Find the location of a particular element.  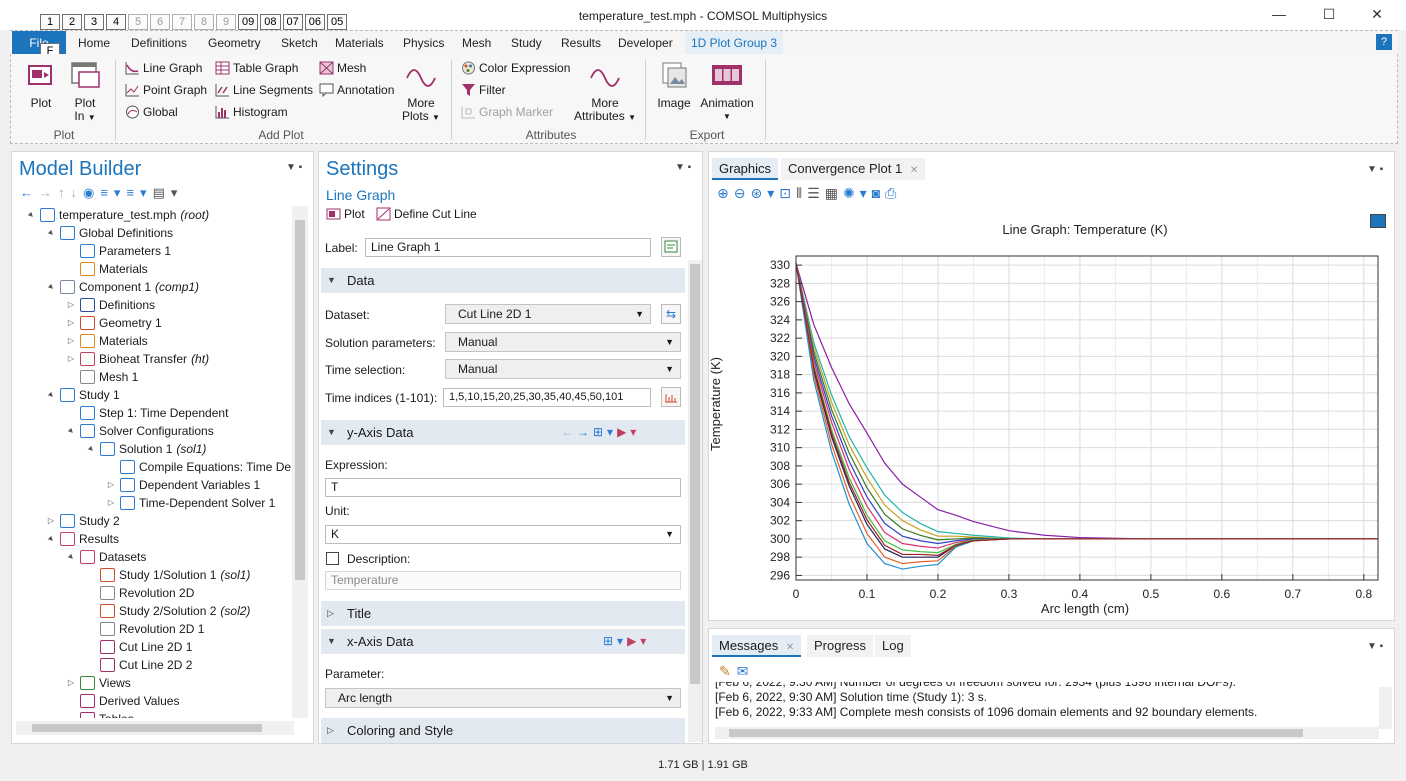

settings-scrollbar is located at coordinates (695, 501).